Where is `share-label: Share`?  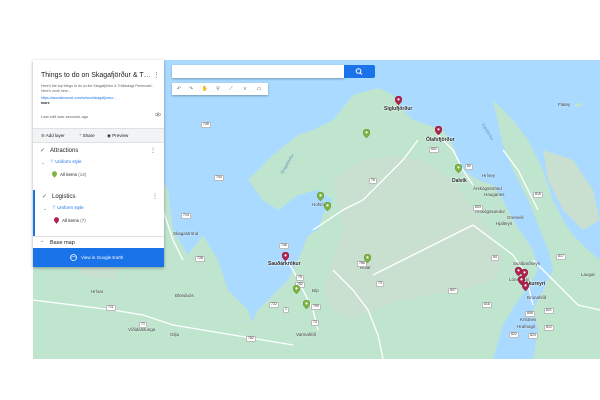 share-label: Share is located at coordinates (88, 135).